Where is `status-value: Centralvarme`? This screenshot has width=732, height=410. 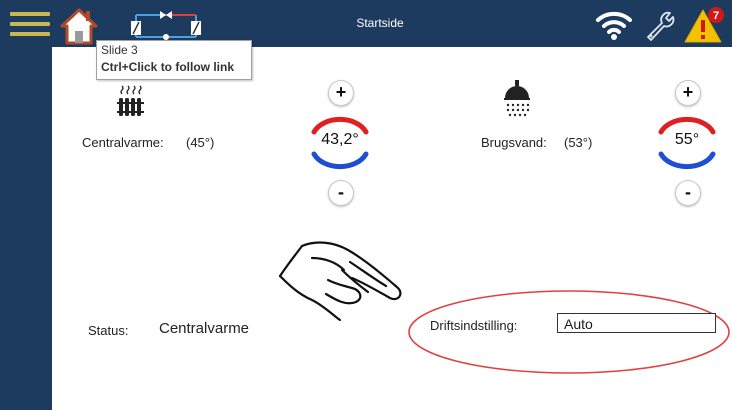 status-value: Centralvarme is located at coordinates (204, 328).